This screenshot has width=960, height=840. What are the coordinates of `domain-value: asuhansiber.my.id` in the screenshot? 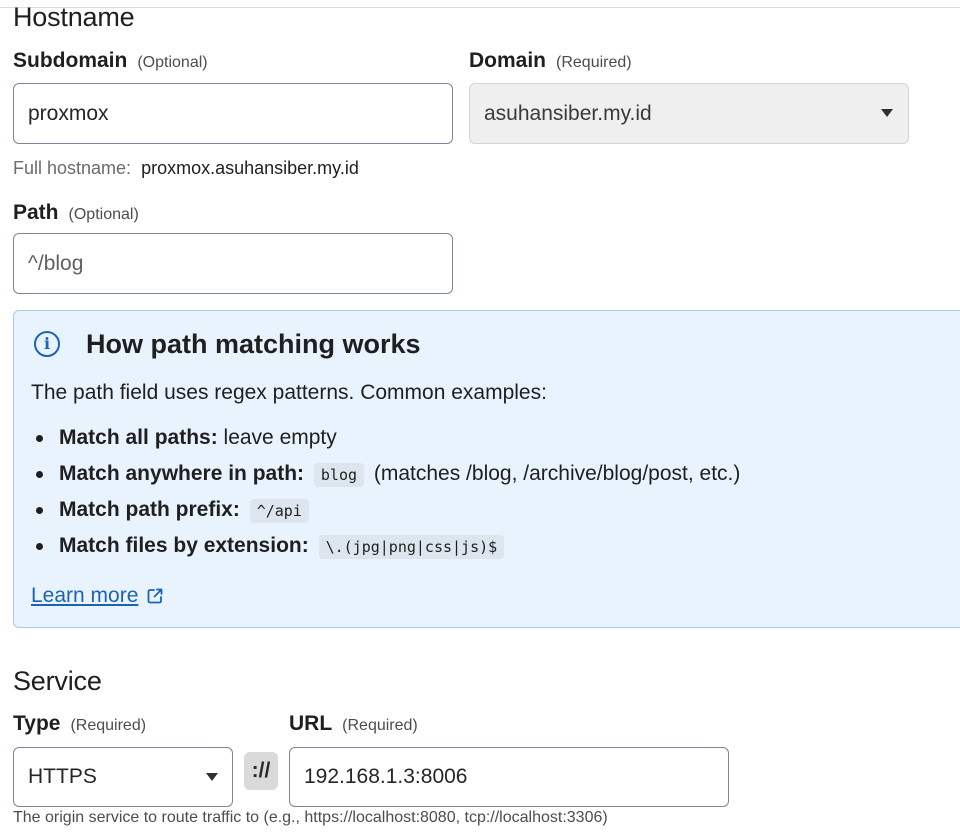 It's located at (568, 113).